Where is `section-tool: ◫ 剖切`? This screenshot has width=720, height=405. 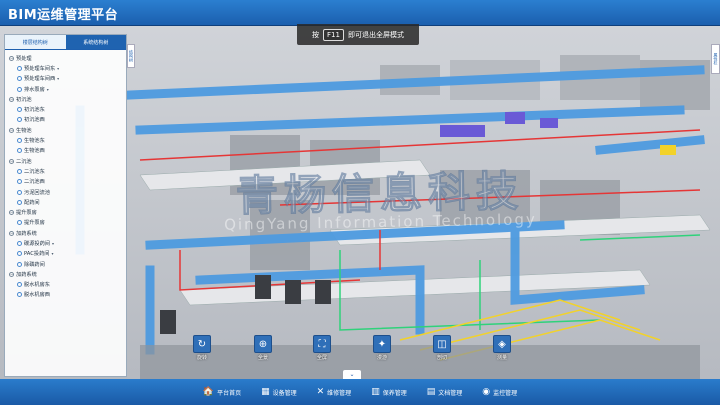
section-tool: ◫ 剖切 is located at coordinates (442, 348).